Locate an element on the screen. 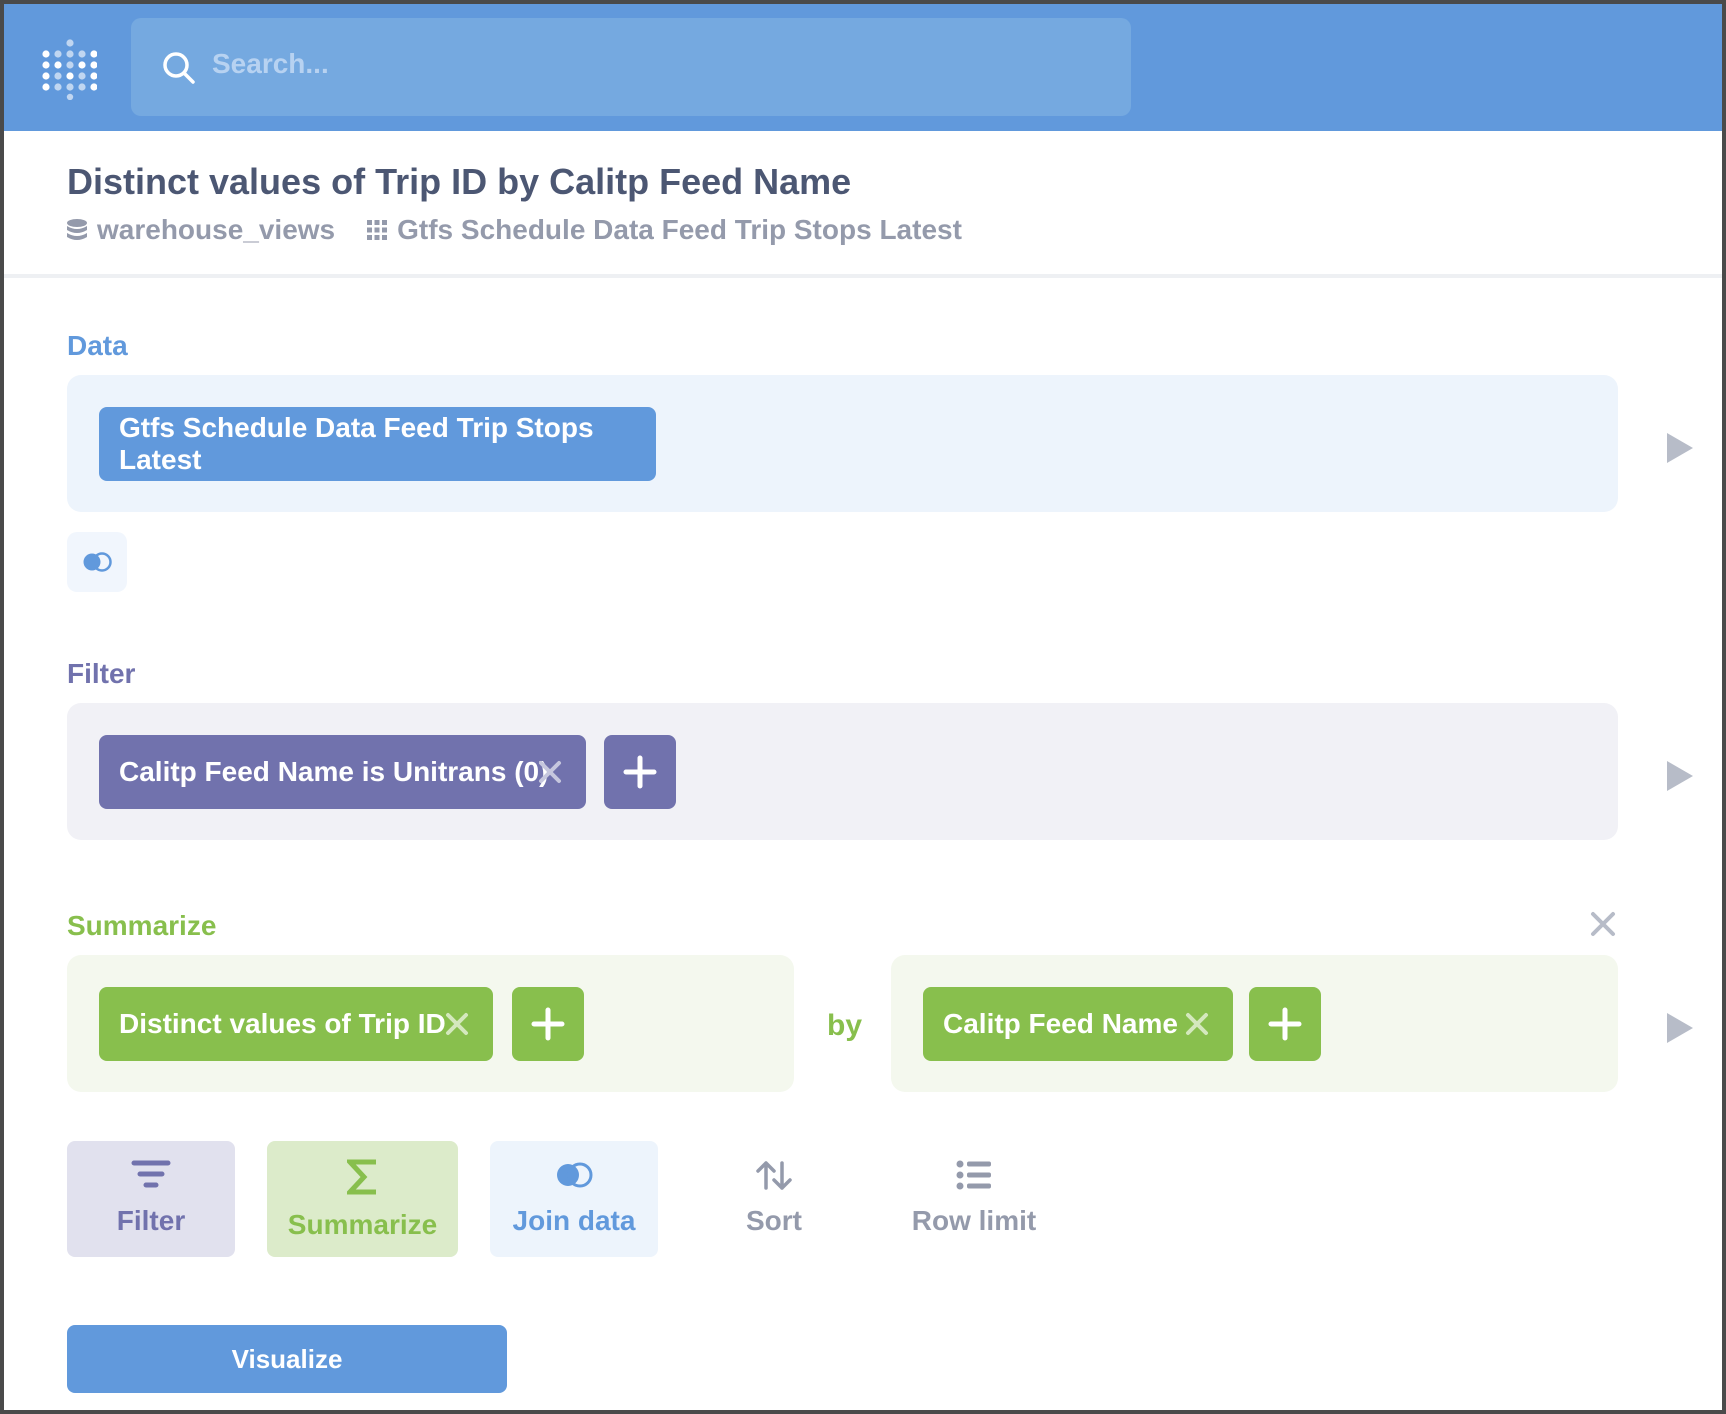 This screenshot has height=1414, width=1726. data-section-label: Data is located at coordinates (97, 345).